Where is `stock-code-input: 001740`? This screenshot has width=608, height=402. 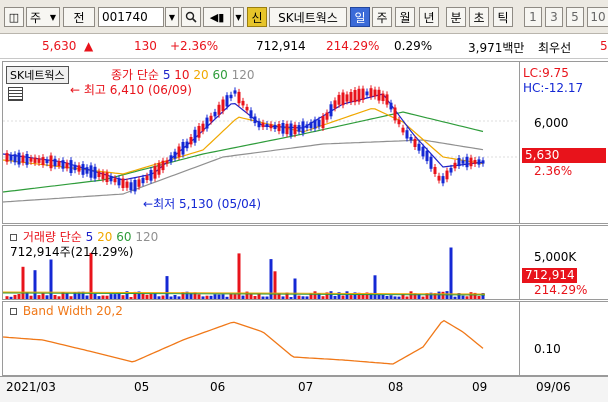
stock-code-input: 001740 is located at coordinates (131, 17).